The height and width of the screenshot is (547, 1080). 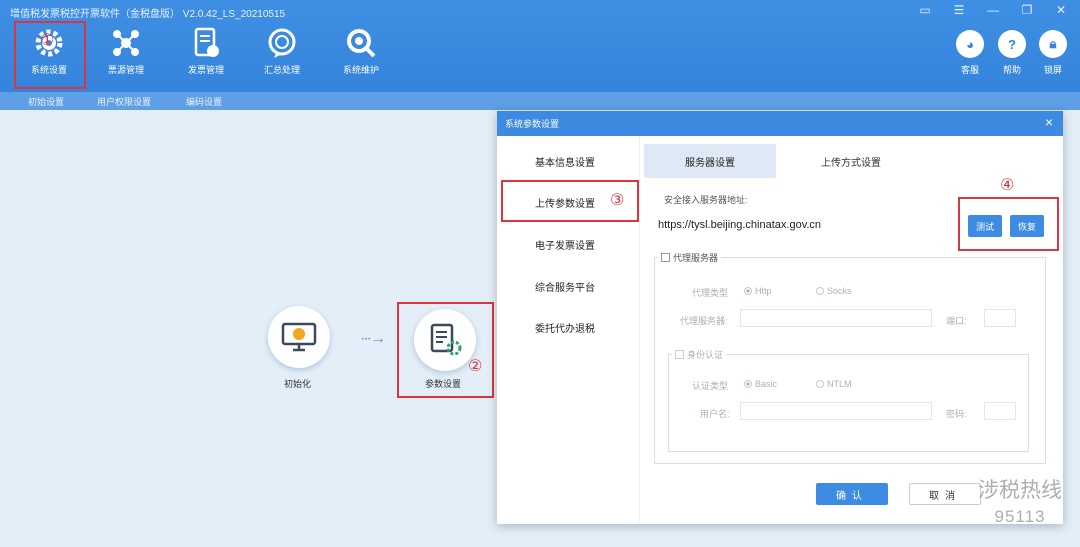 What do you see at coordinates (565, 161) in the screenshot?
I see `sidebar-item-basic-info: 基本信息设置` at bounding box center [565, 161].